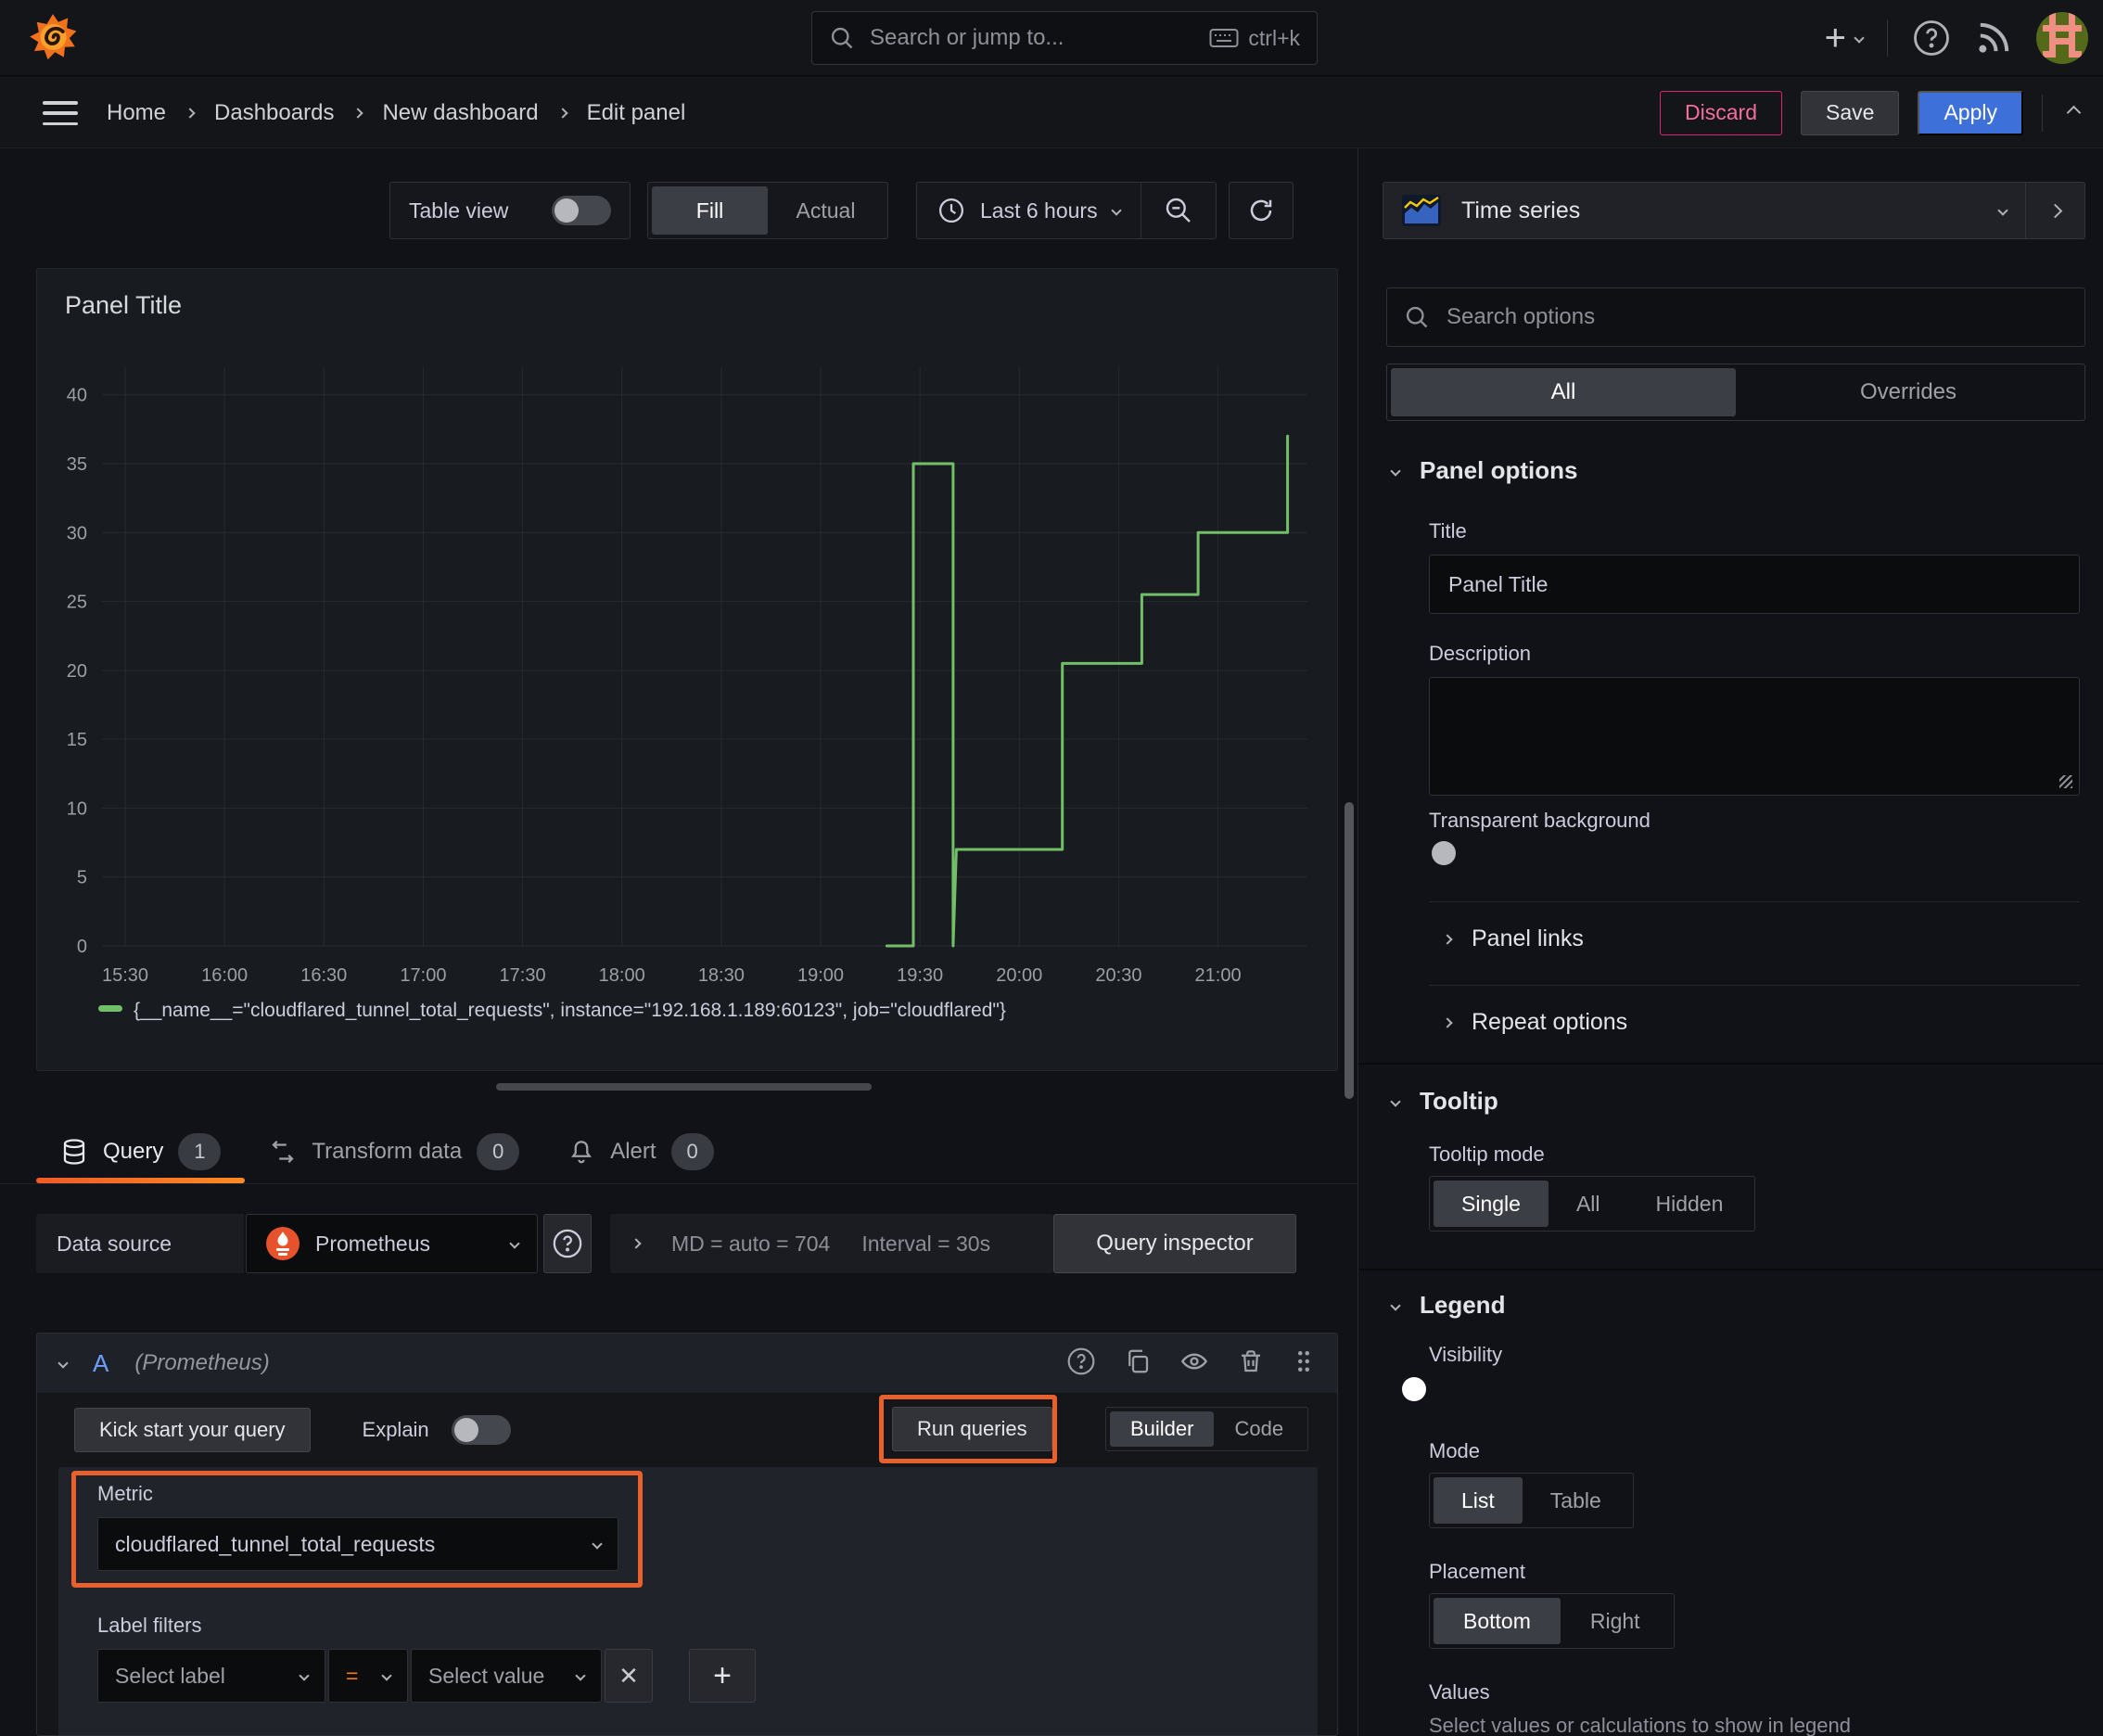 The width and height of the screenshot is (2103, 1736). I want to click on query-help-button, so click(1081, 1364).